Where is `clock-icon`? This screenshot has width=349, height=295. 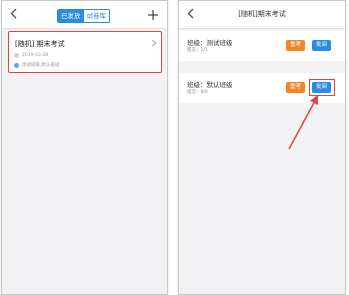 clock-icon is located at coordinates (16, 55).